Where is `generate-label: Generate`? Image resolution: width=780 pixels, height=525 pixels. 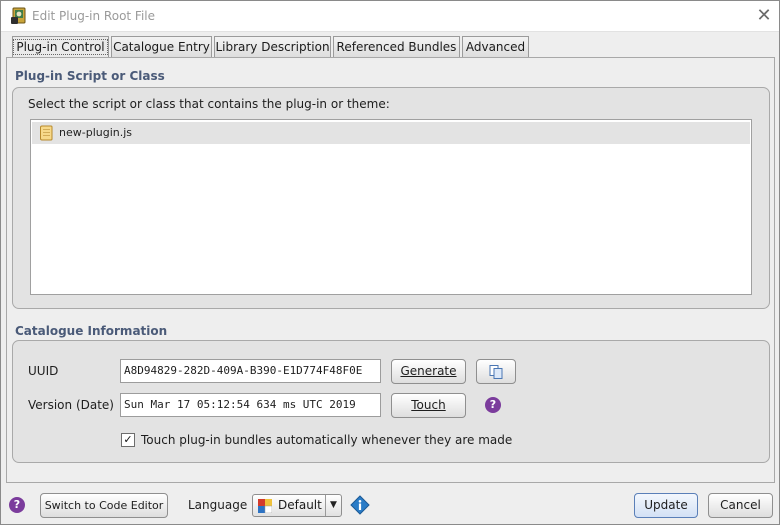 generate-label: Generate is located at coordinates (428, 371).